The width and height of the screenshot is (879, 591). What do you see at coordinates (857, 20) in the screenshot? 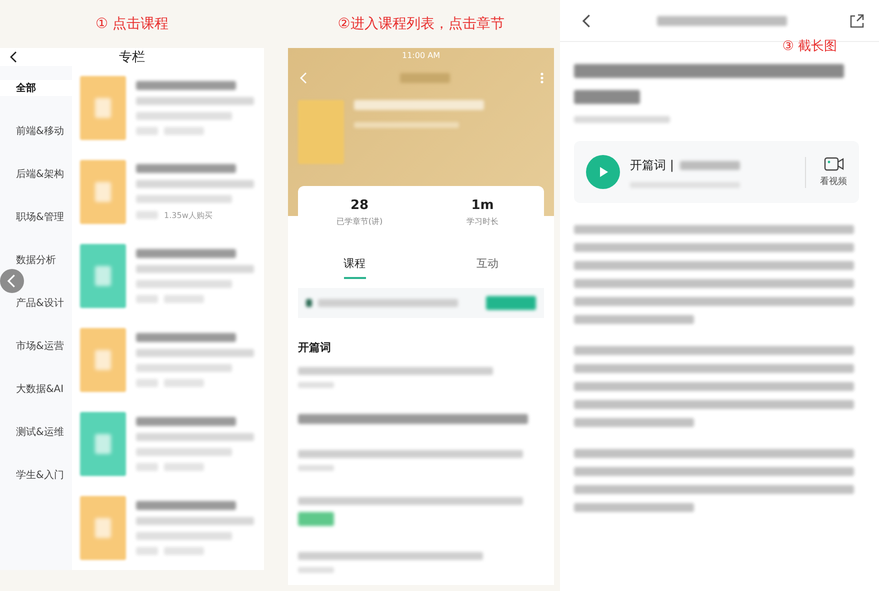
I see `share-icon` at bounding box center [857, 20].